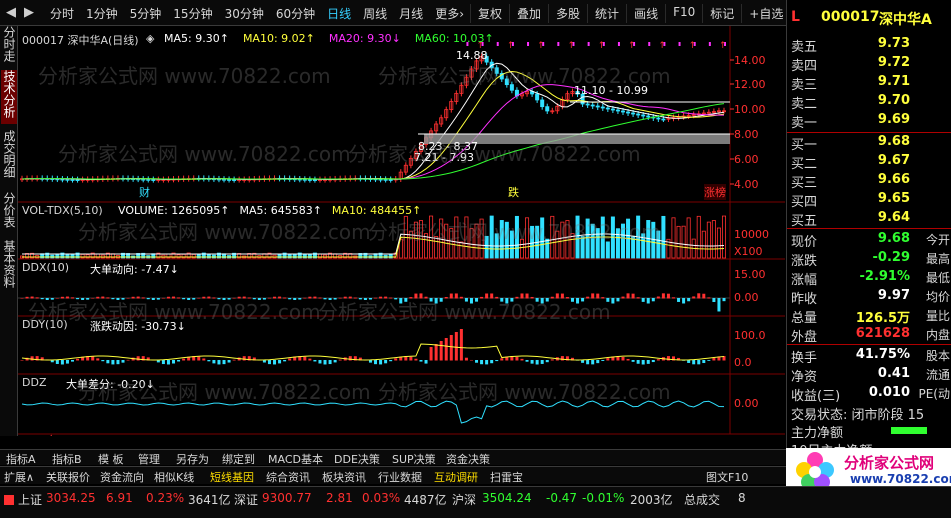 Image resolution: width=951 pixels, height=518 pixels. Describe the element at coordinates (9, 268) in the screenshot. I see `vtab-fundamentals: 基本资料` at that location.